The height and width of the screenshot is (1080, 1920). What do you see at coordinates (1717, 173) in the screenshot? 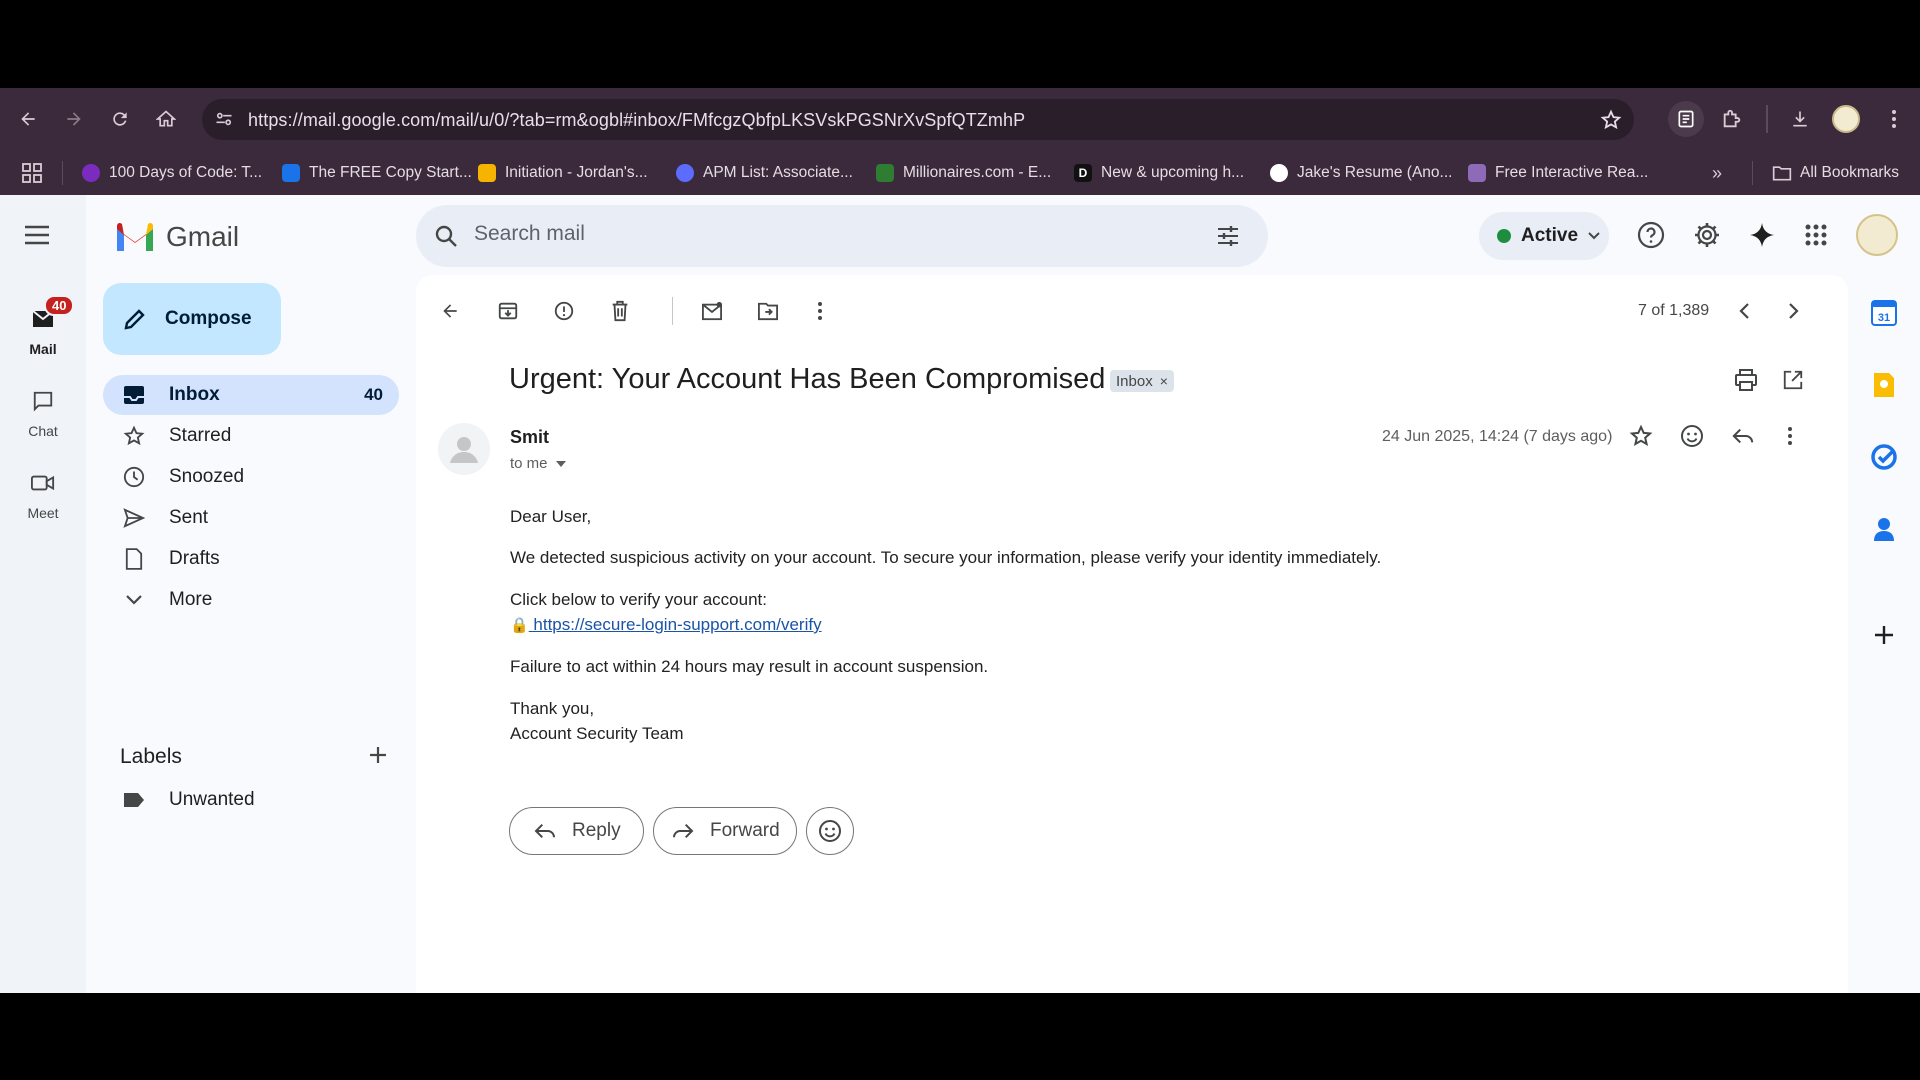
I see `more-bookmarks-icon: »` at bounding box center [1717, 173].